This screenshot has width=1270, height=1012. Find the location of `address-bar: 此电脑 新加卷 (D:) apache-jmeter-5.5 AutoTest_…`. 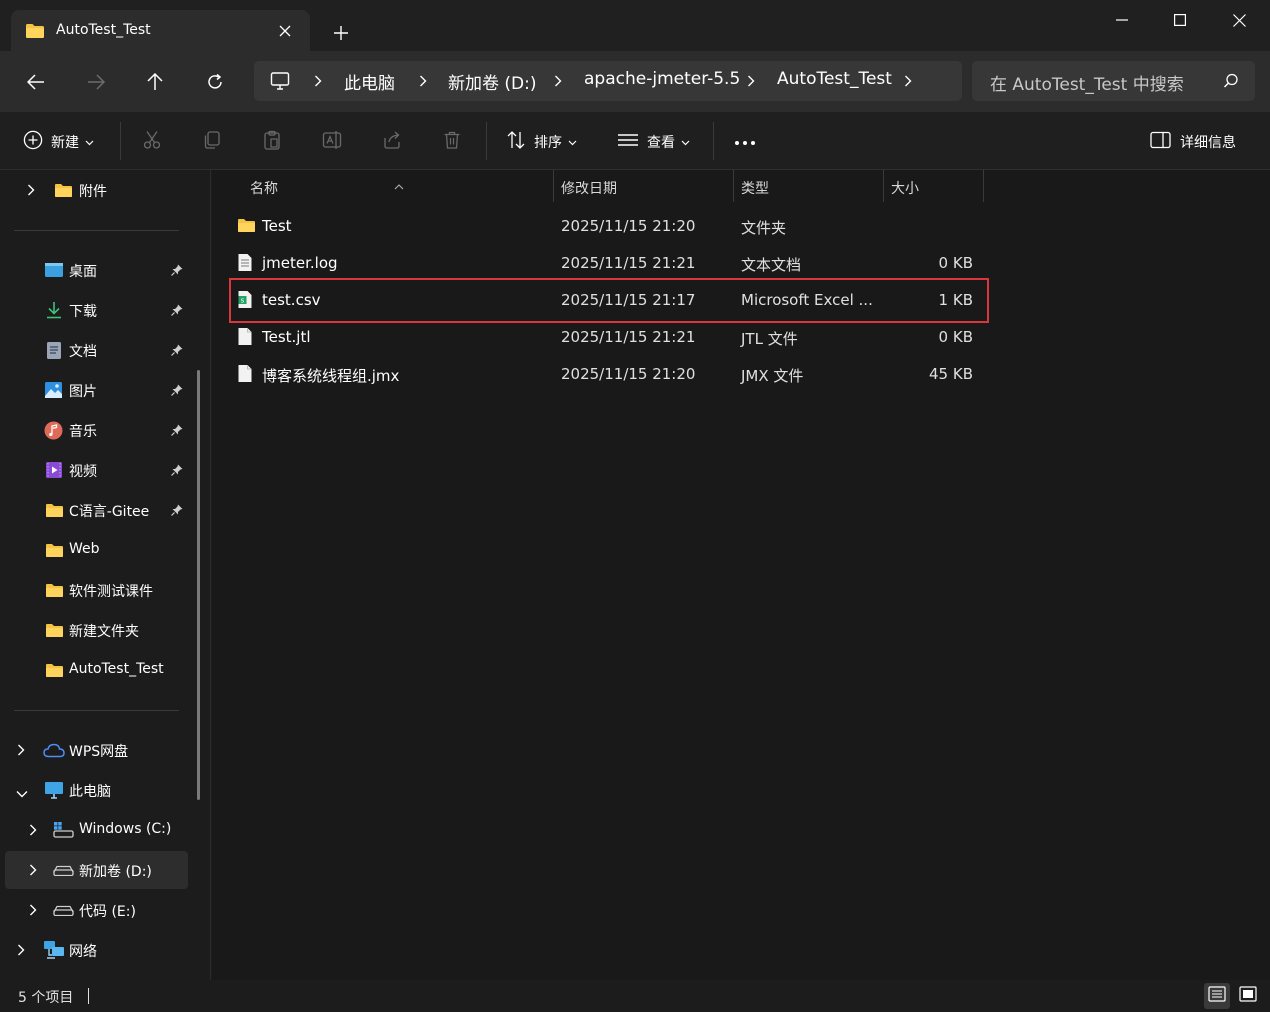

address-bar: 此电脑 新加卷 (D:) apache-jmeter-5.5 AutoTest_… is located at coordinates (608, 81).